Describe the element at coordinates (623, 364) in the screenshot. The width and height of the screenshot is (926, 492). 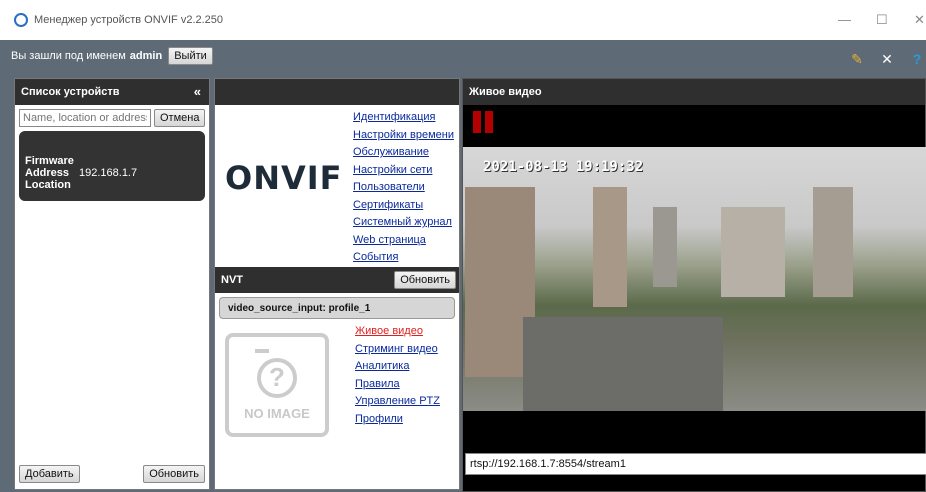
I see `rooftop` at that location.